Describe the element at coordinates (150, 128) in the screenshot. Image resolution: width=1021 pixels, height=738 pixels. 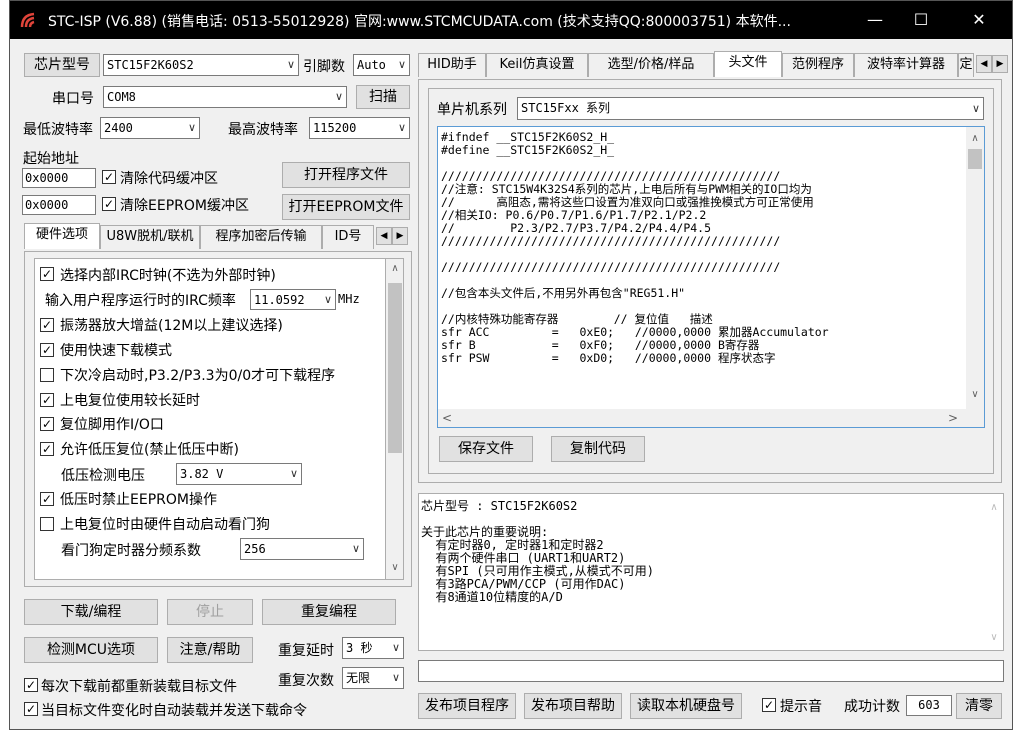
I see `min-baud-select: 2400 ∨` at that location.